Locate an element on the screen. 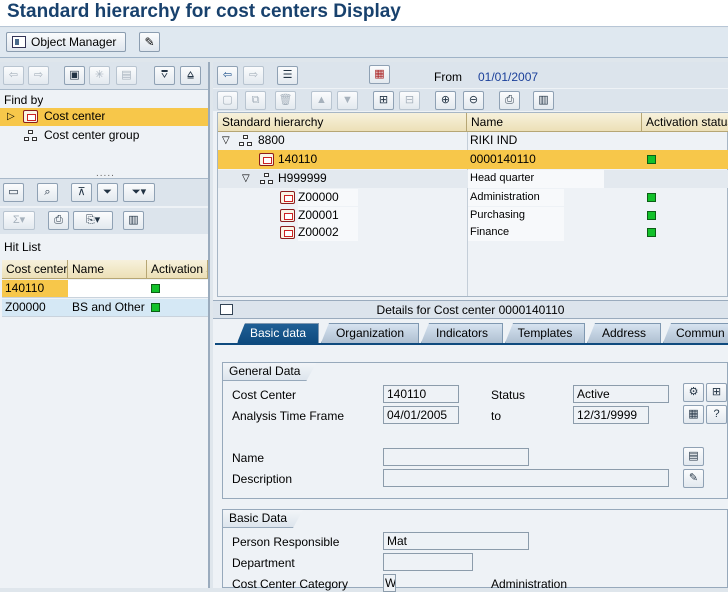 Image resolution: width=728 pixels, height=592 pixels. time-slice-button: ▦ is located at coordinates (693, 414).